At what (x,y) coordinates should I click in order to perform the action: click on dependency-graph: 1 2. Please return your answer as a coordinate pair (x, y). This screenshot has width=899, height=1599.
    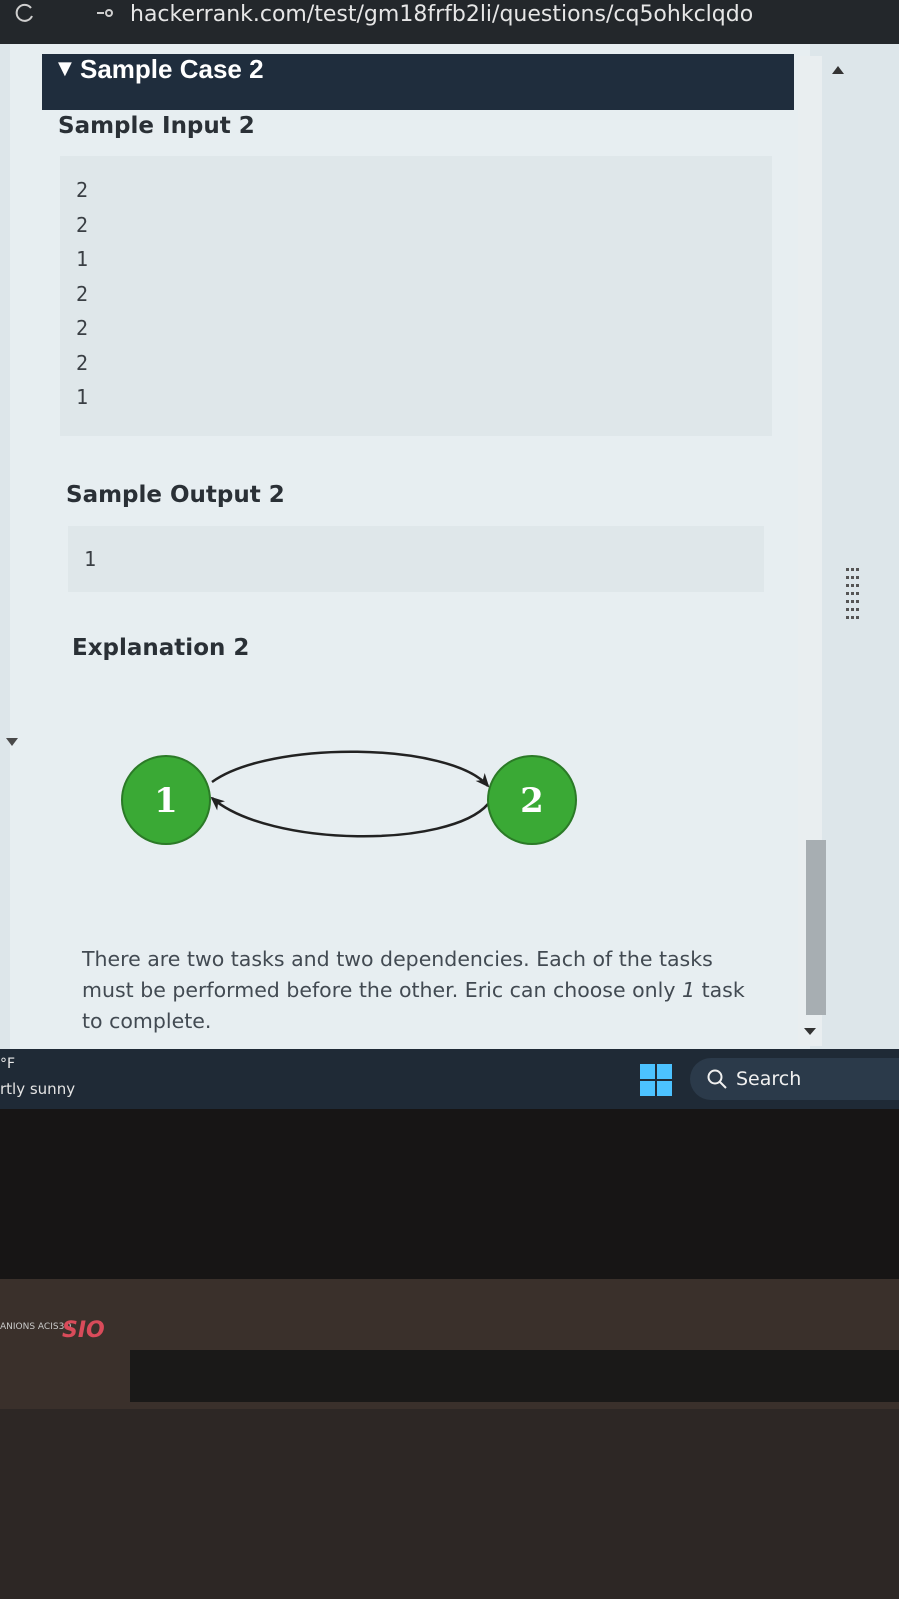
    Looking at the image, I should click on (349, 797).